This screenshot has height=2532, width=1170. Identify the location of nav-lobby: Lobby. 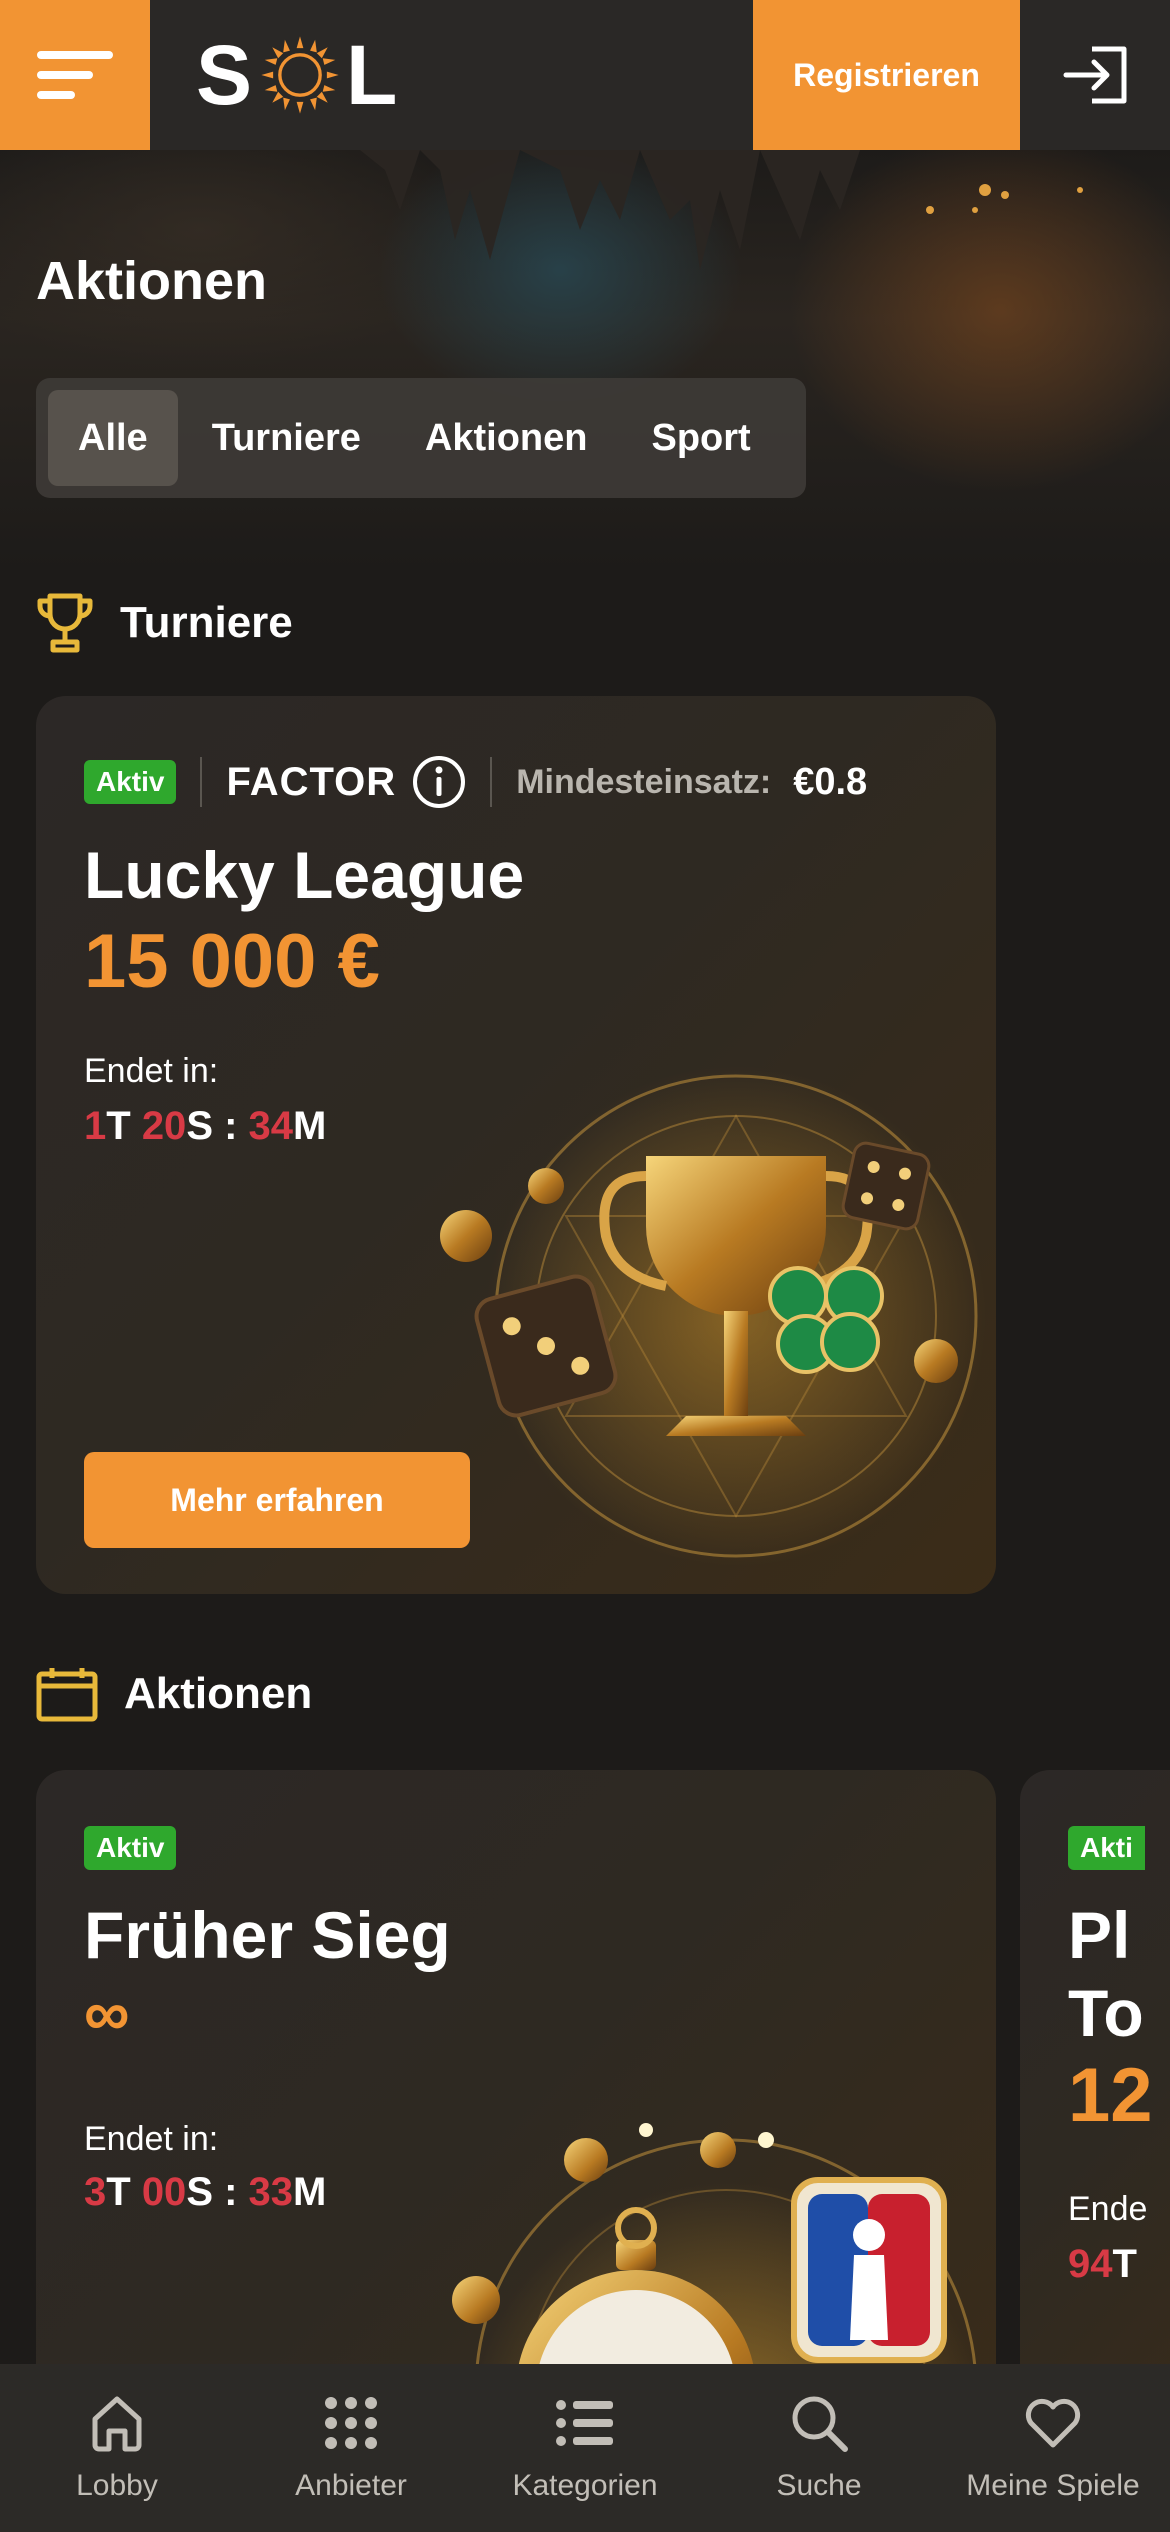
(117, 2448).